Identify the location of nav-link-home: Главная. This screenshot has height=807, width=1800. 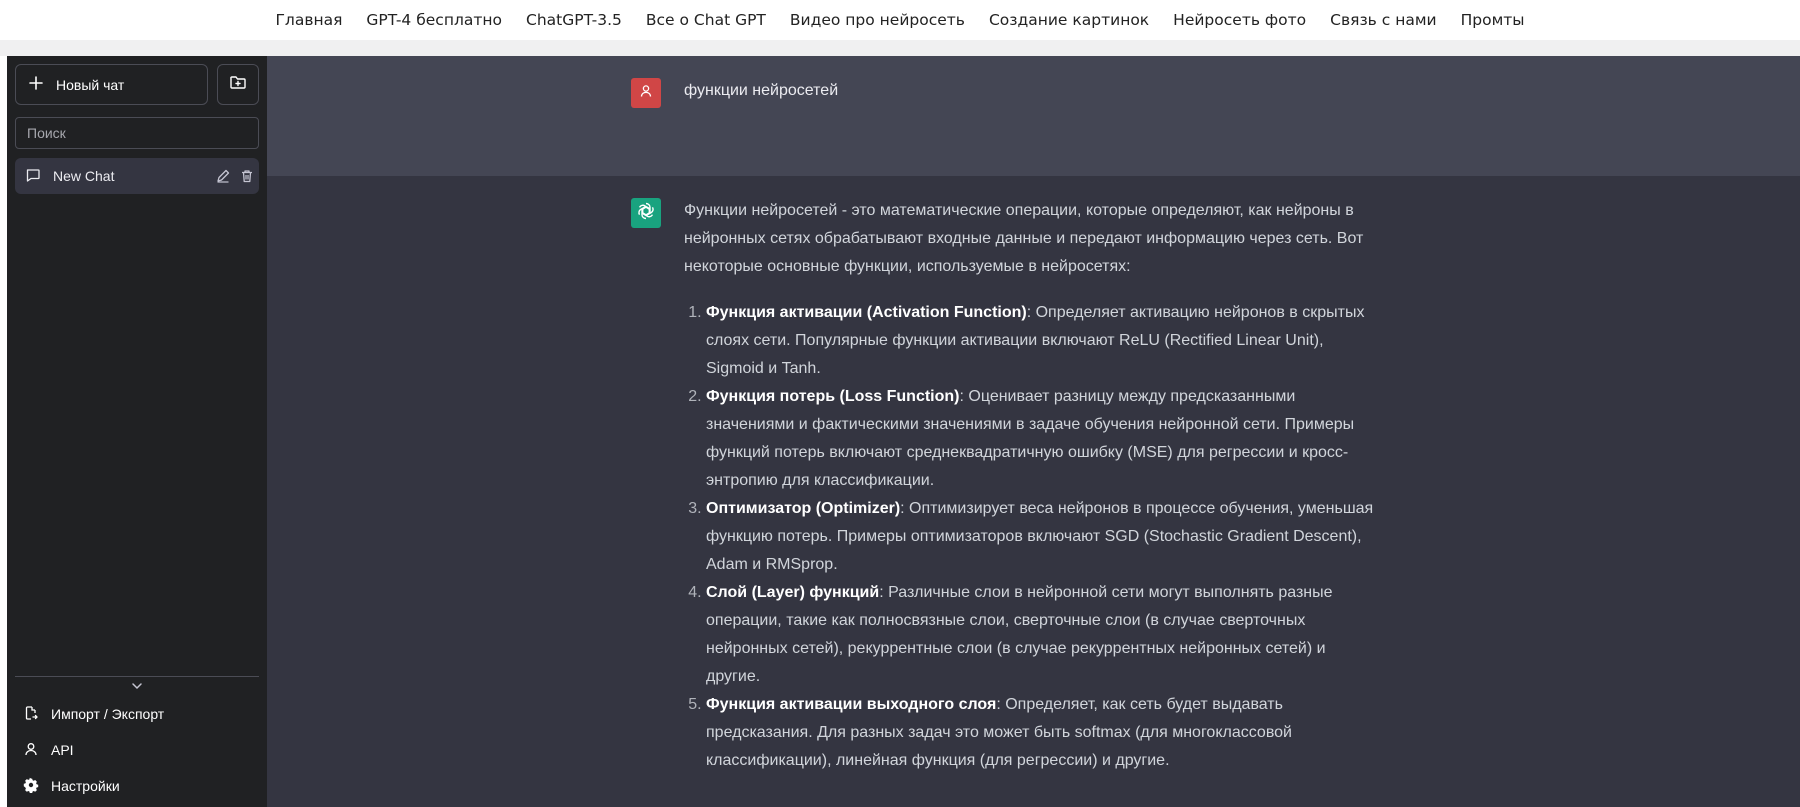
(308, 20).